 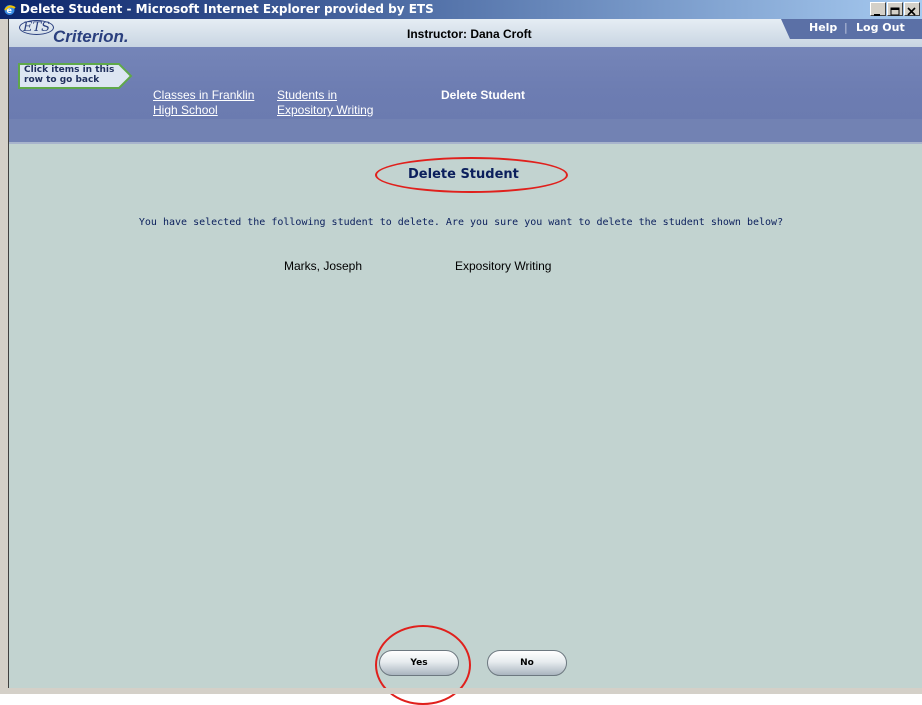 I want to click on logout-link: Log Out, so click(x=880, y=27).